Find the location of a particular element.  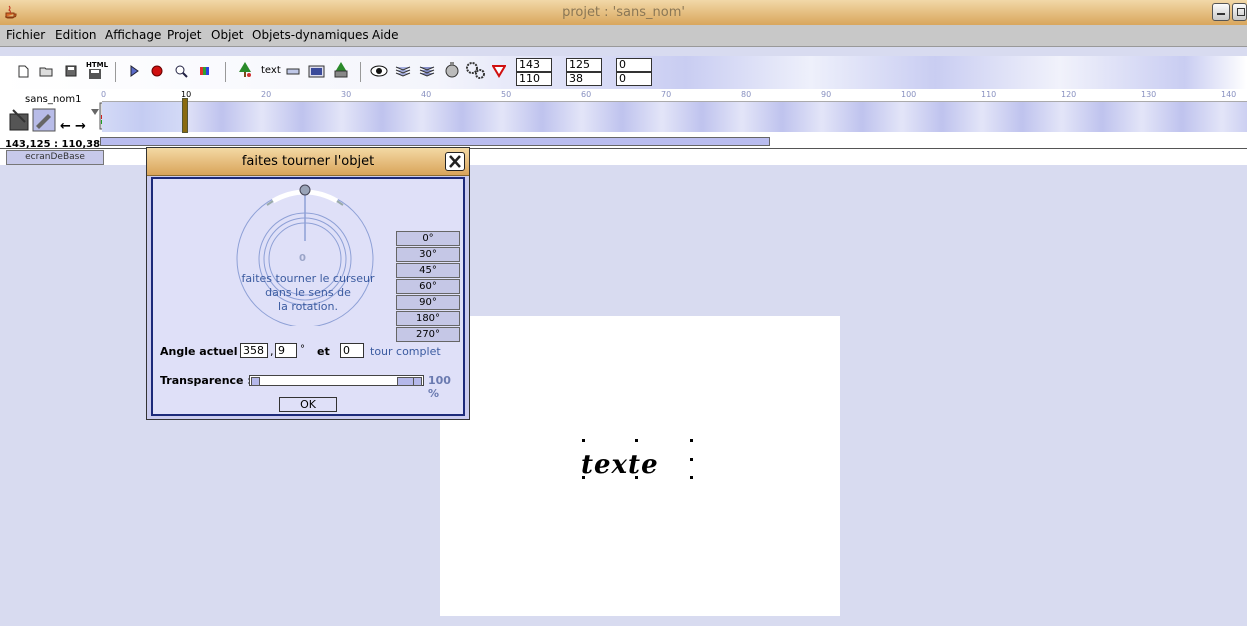

degree-symbol: ° is located at coordinates (302, 349).